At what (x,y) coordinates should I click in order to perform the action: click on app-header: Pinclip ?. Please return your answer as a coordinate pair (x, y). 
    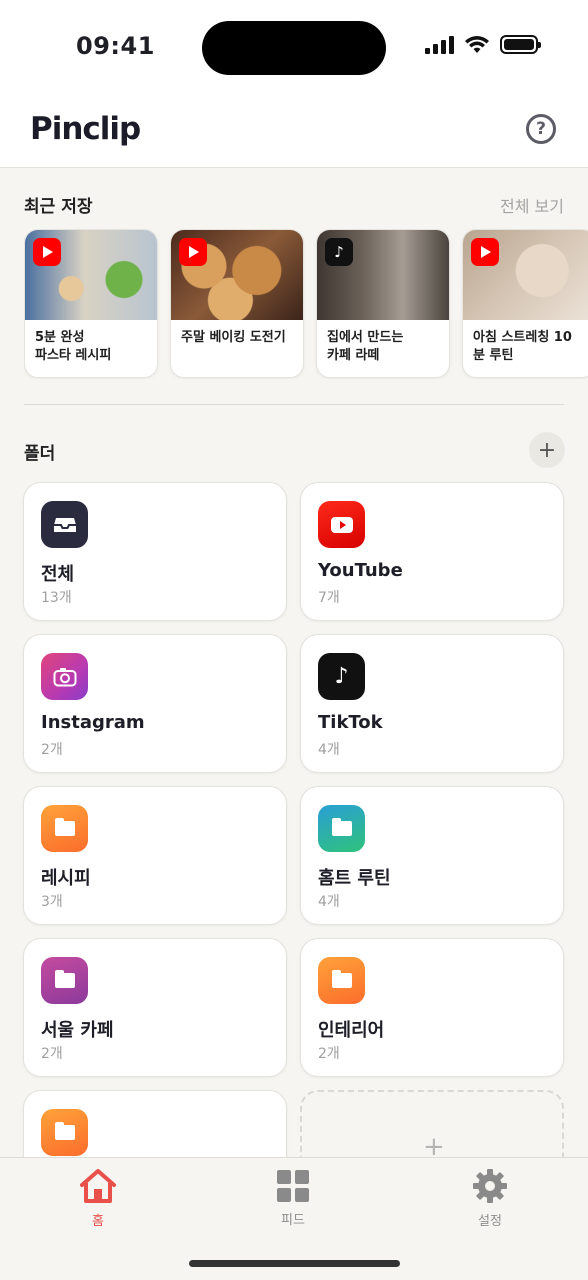
    Looking at the image, I should click on (294, 131).